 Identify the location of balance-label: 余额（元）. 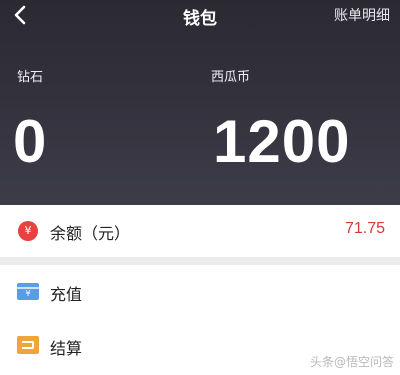
(90, 233).